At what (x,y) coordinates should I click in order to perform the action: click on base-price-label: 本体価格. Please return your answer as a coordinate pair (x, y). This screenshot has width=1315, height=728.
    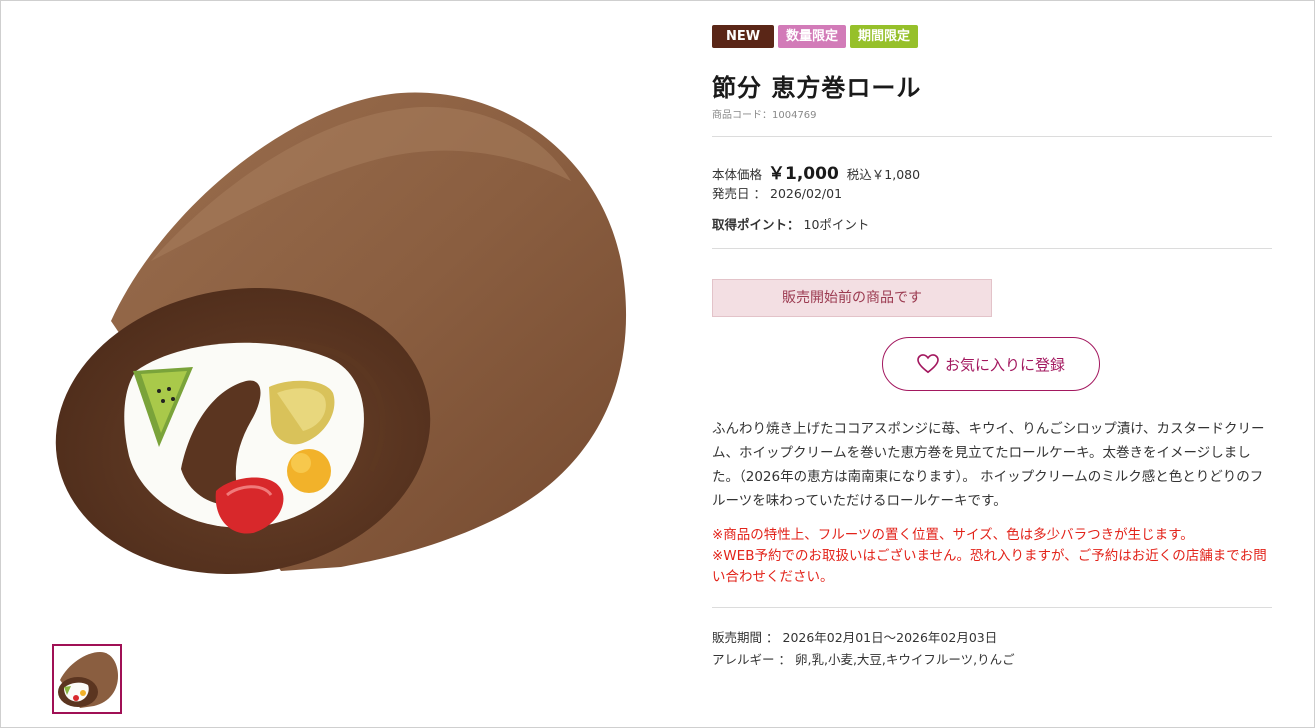
    Looking at the image, I should click on (737, 174).